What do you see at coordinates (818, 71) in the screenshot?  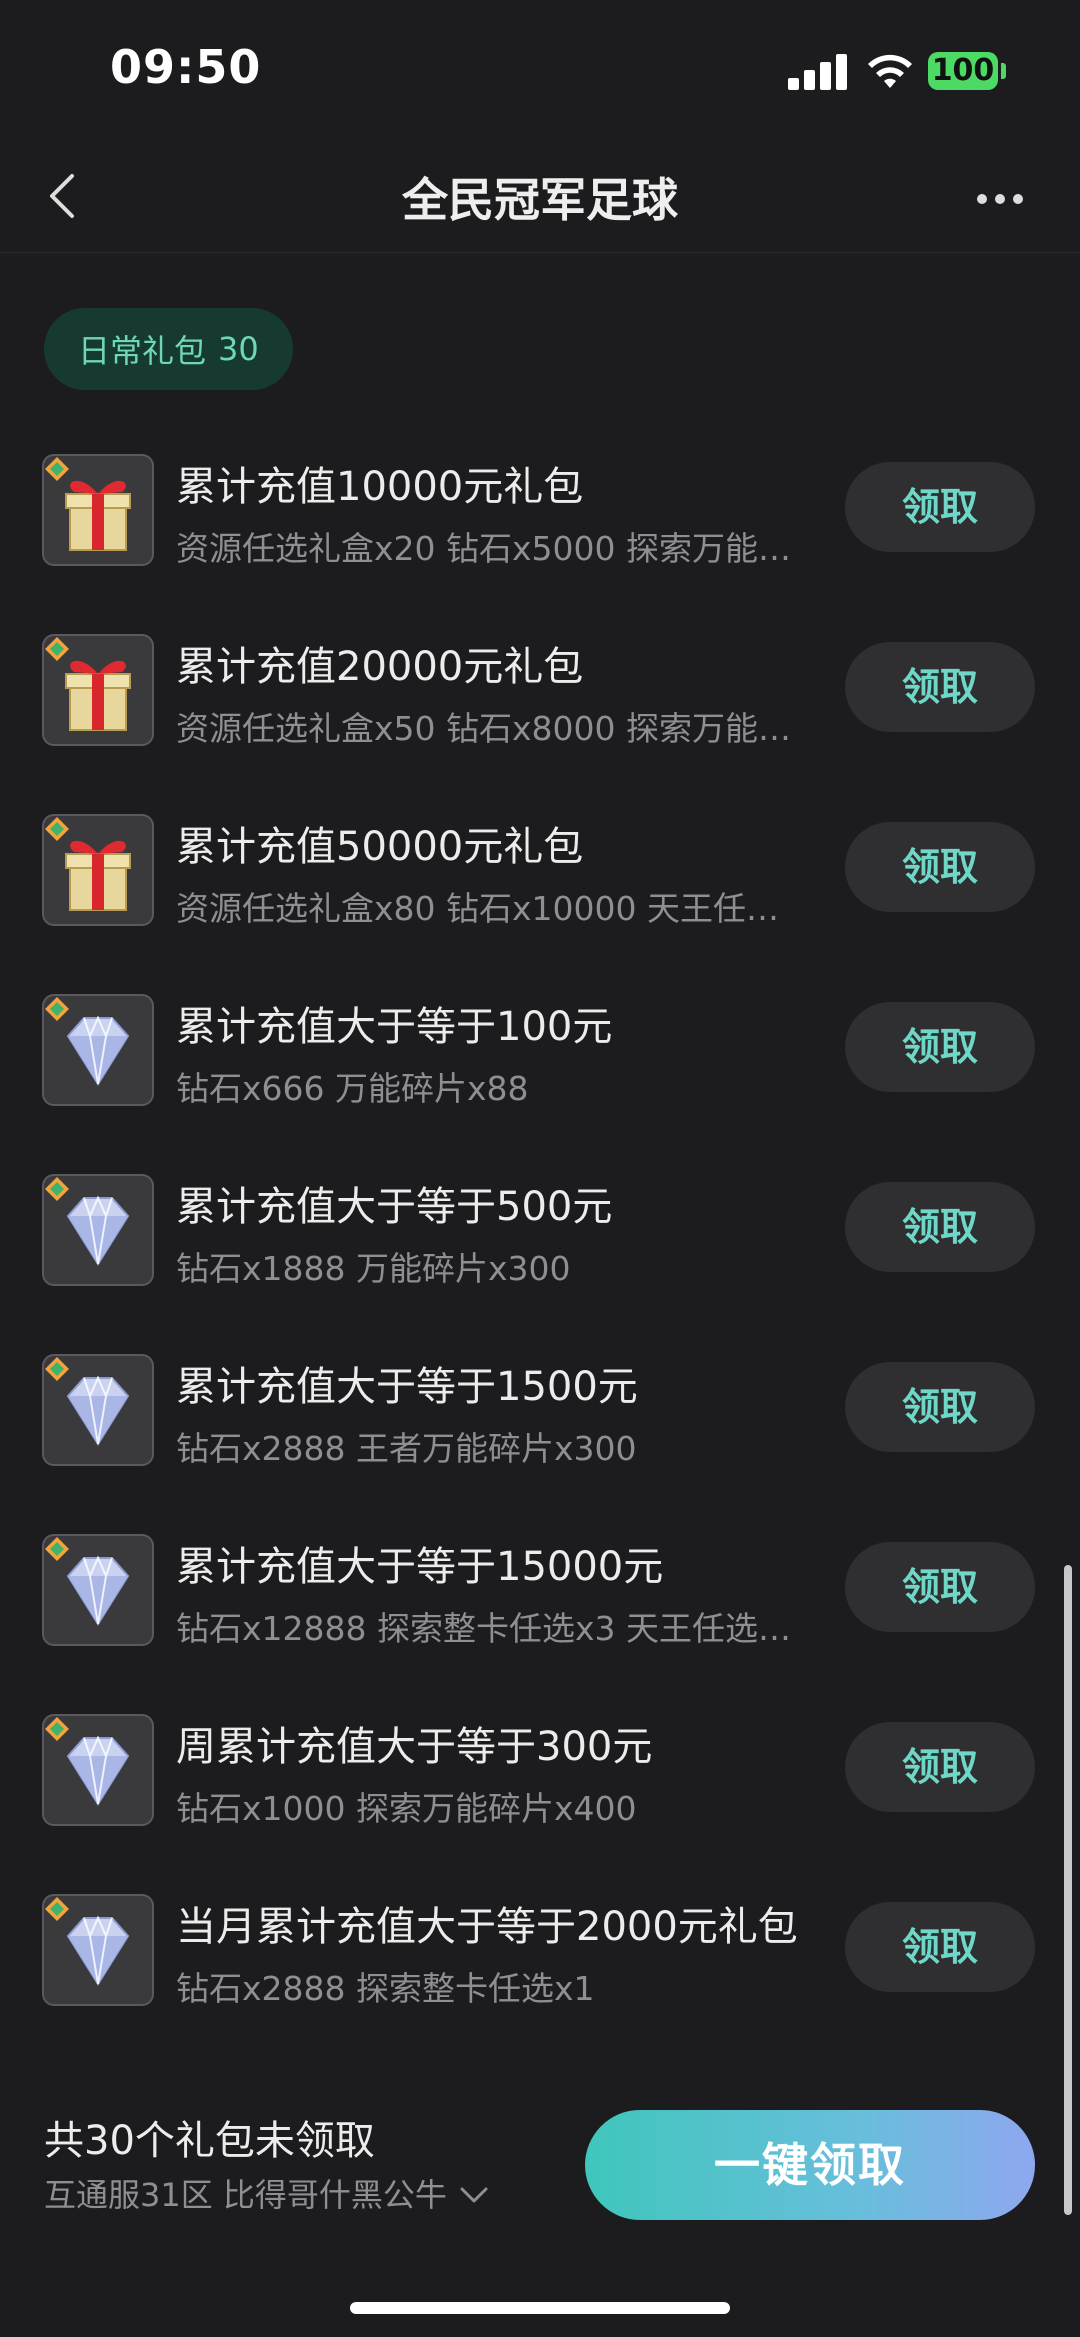 I see `cellular-signal-icon` at bounding box center [818, 71].